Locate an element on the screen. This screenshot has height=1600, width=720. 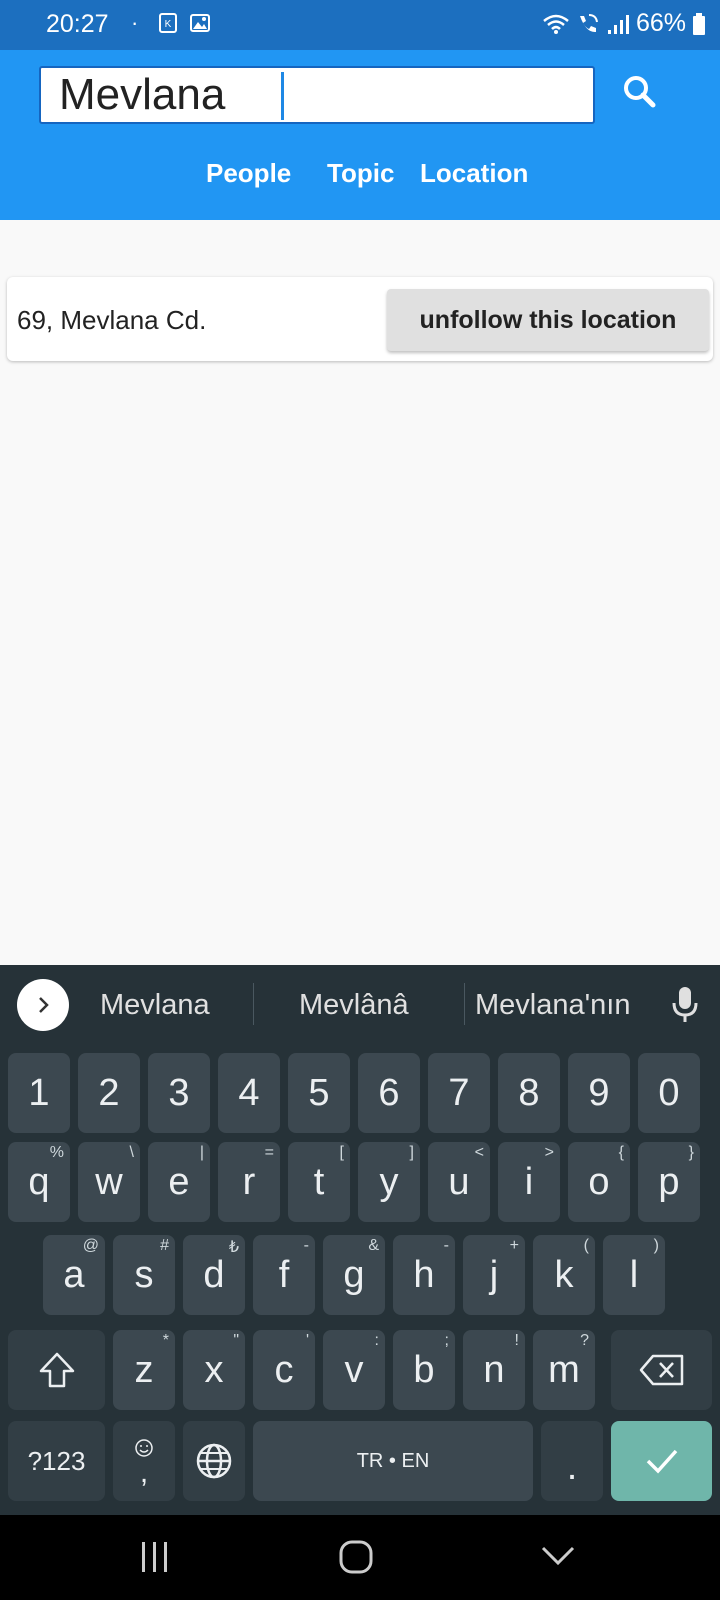
key-e: e | is located at coordinates (179, 1182).